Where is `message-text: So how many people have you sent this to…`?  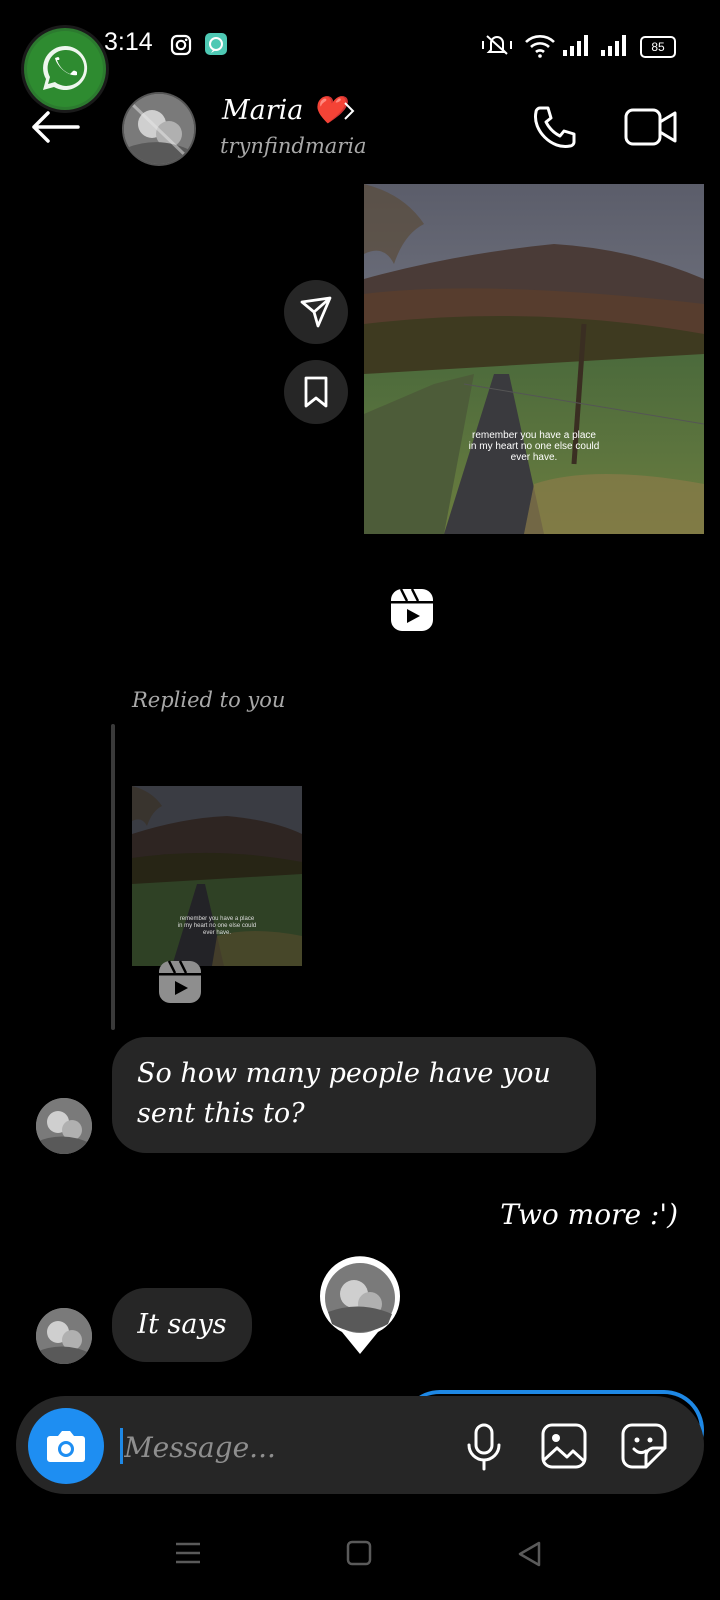
message-text: So how many people have you sent this to… is located at coordinates (344, 1093).